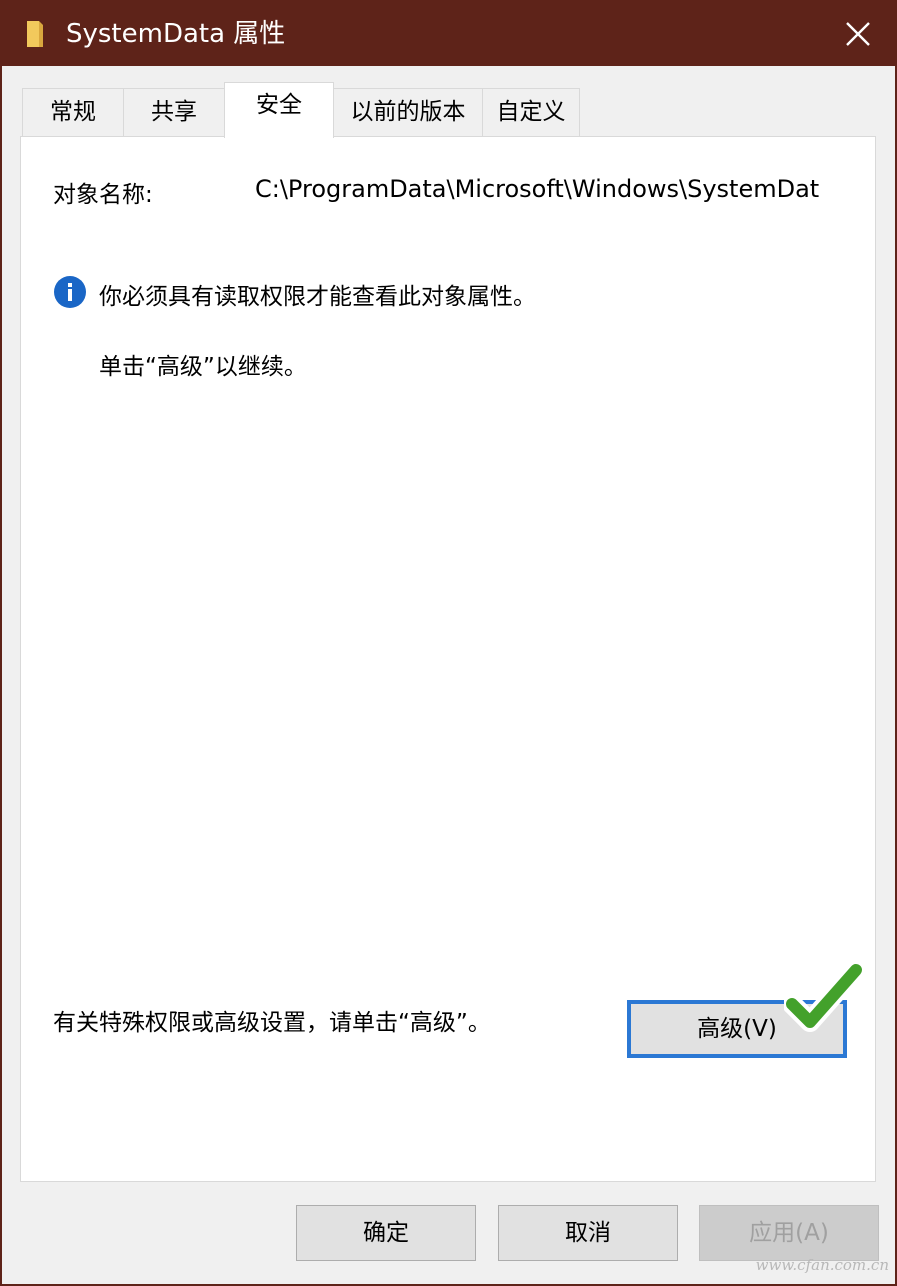 This screenshot has height=1286, width=897. What do you see at coordinates (279, 110) in the screenshot?
I see `tab-security: 安全` at bounding box center [279, 110].